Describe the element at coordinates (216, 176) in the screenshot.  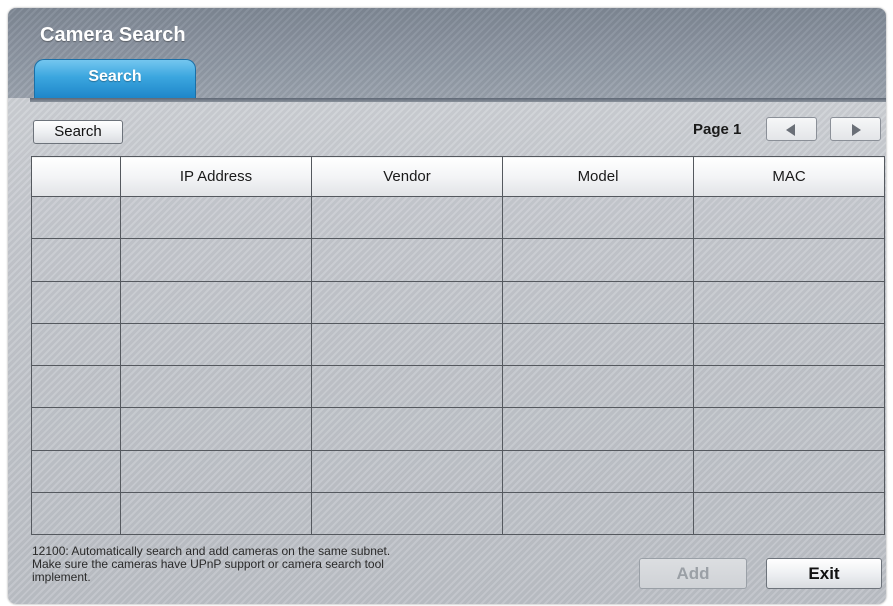
I see `column-header-ip-address: IP Address` at that location.